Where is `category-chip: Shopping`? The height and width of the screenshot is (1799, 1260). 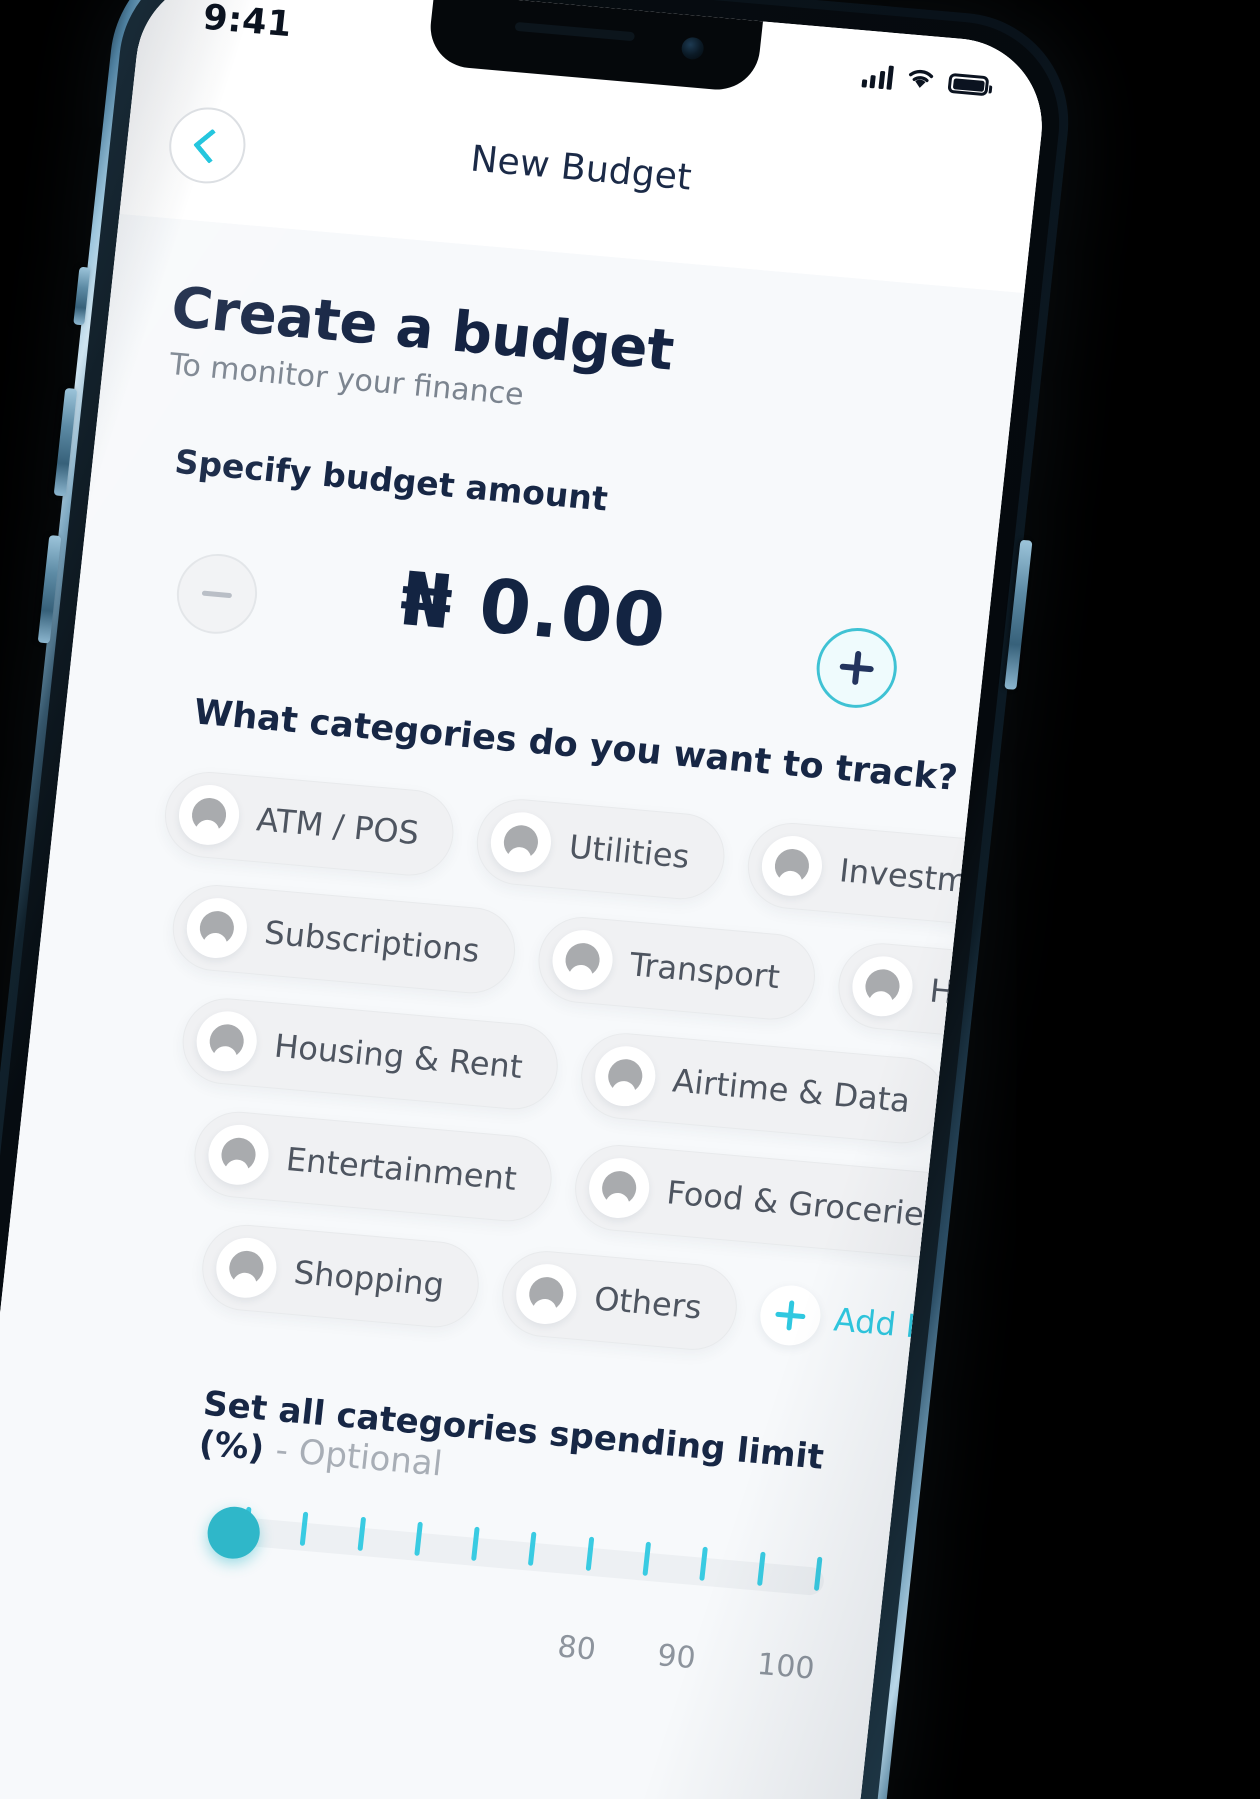 category-chip: Shopping is located at coordinates (340, 1276).